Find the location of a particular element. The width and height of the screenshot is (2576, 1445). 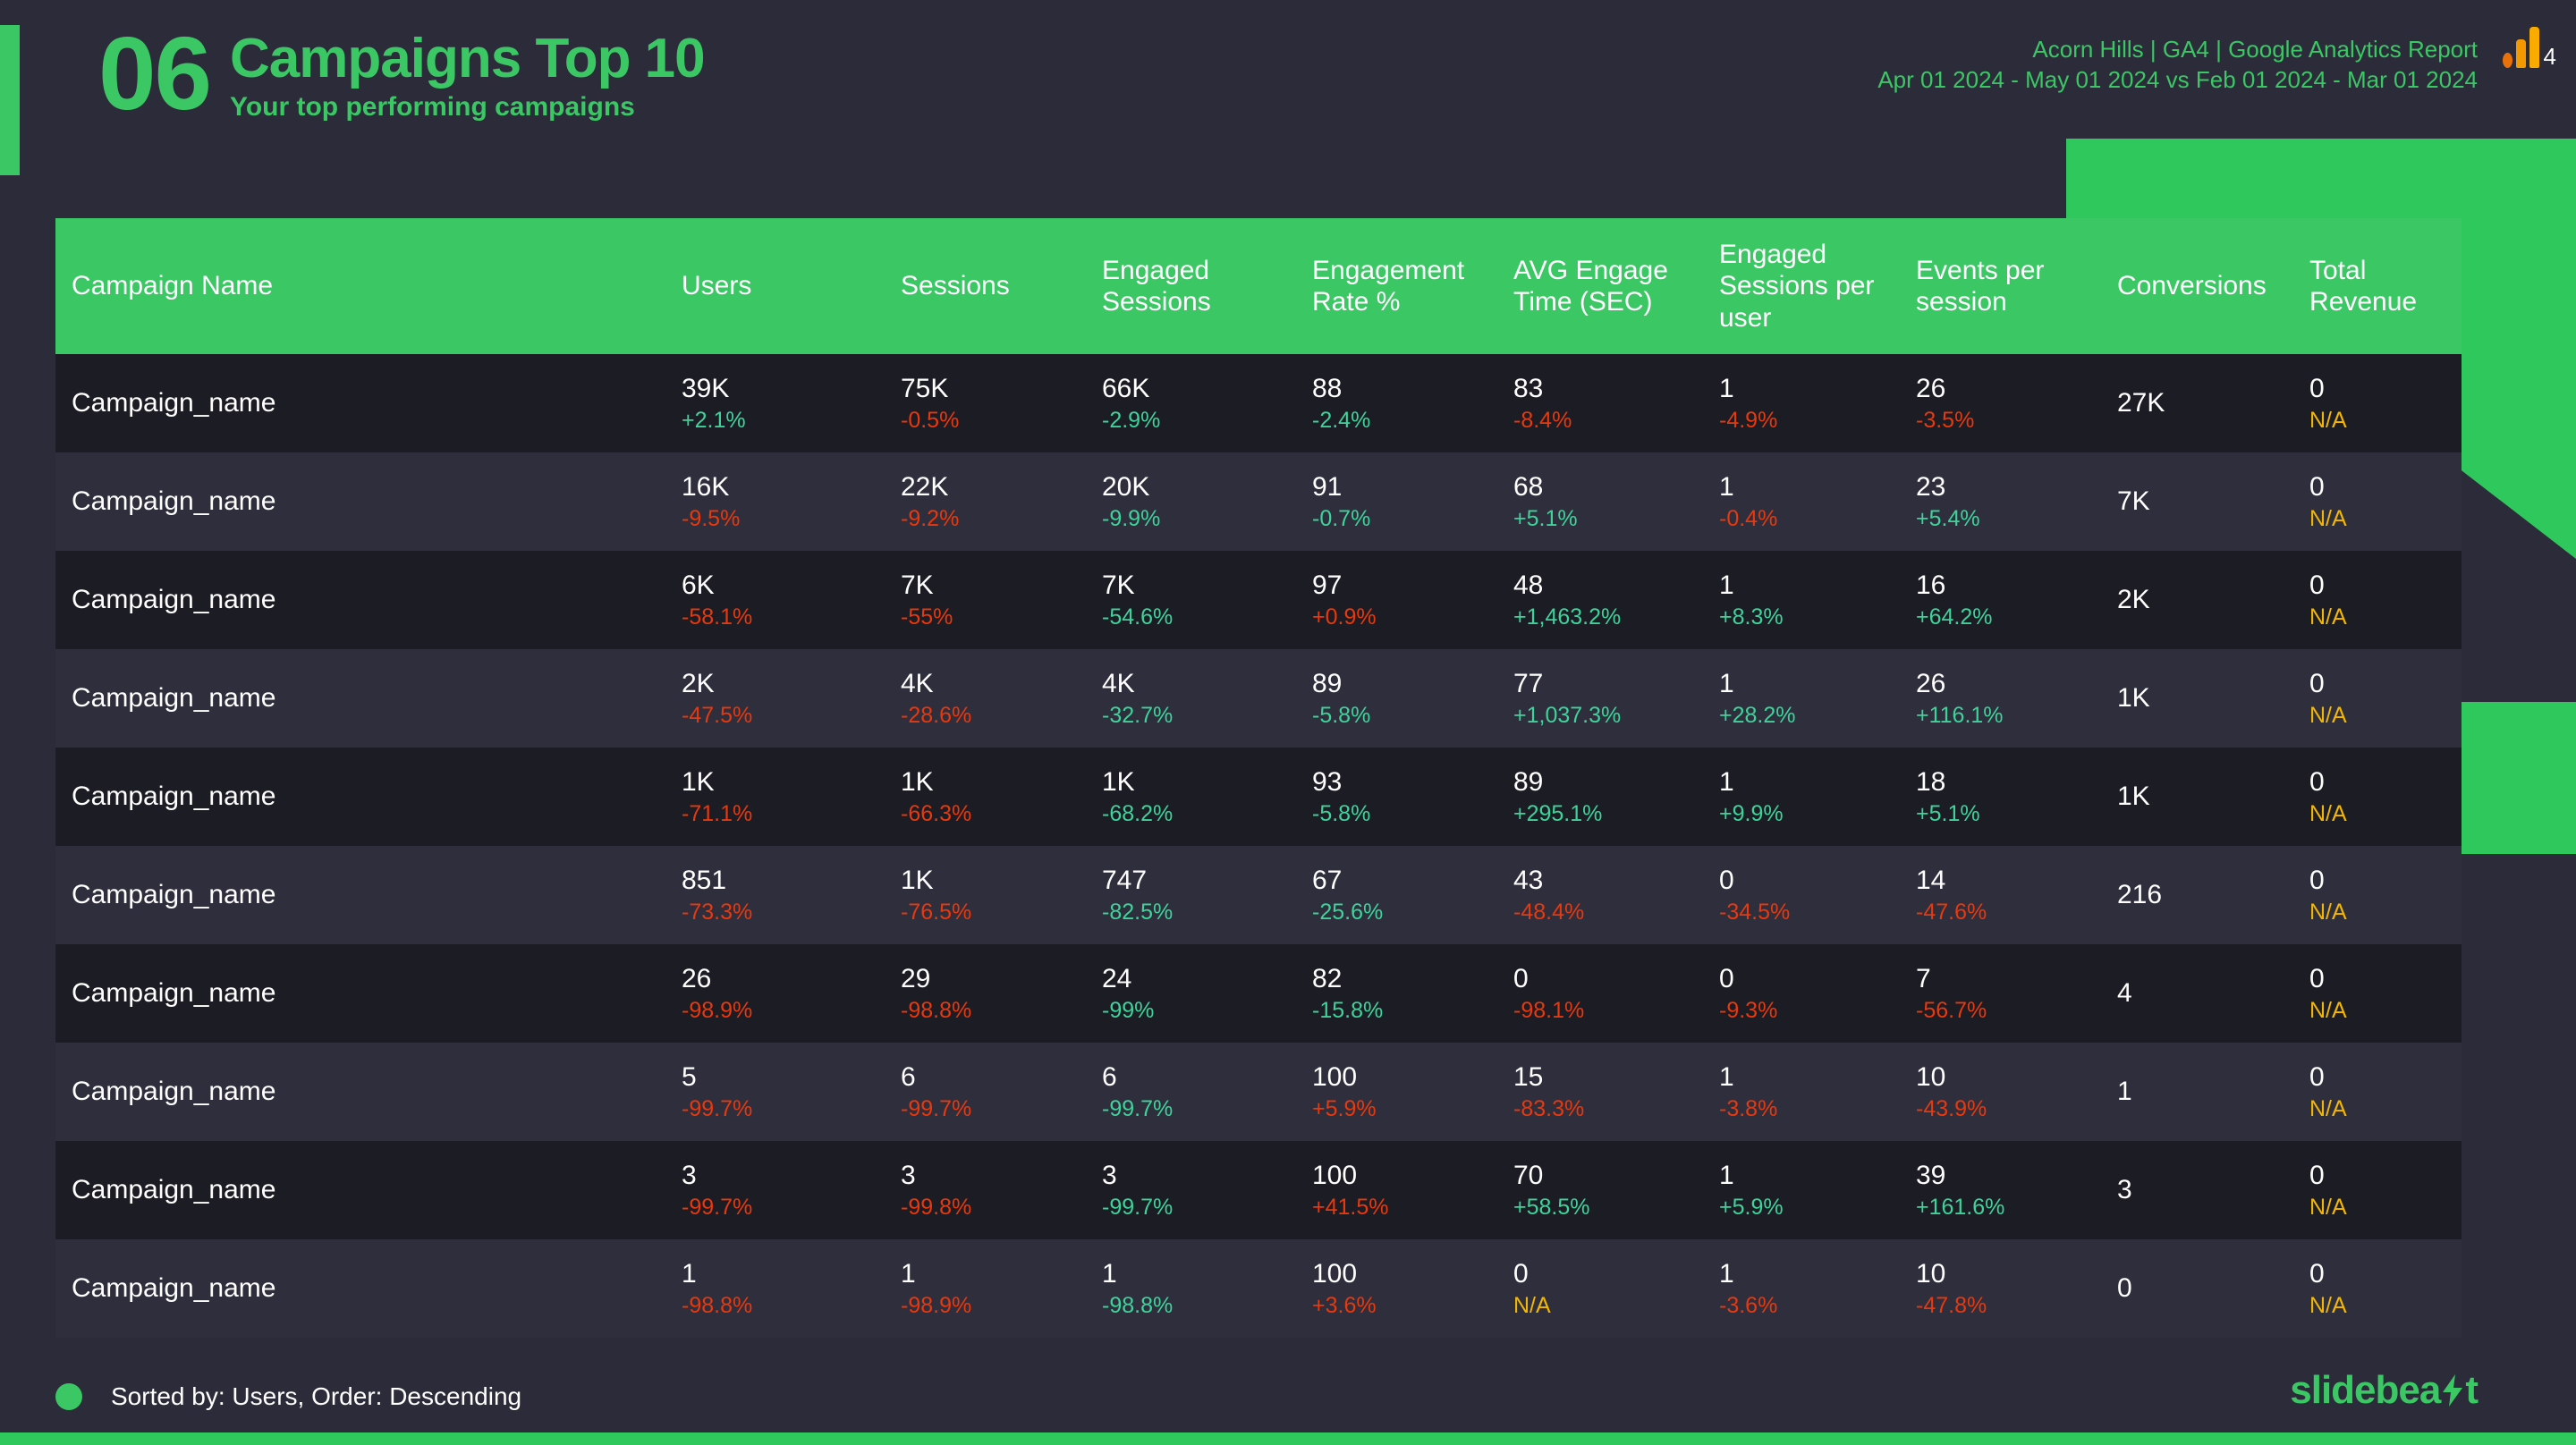

metric-value: 16 is located at coordinates (1931, 585).